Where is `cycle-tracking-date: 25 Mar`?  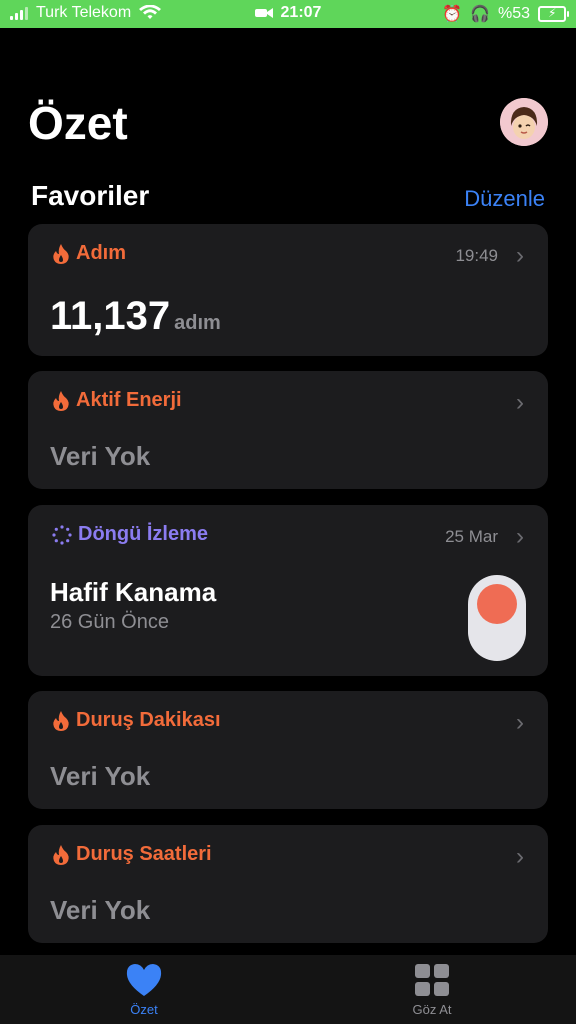 cycle-tracking-date: 25 Mar is located at coordinates (471, 536).